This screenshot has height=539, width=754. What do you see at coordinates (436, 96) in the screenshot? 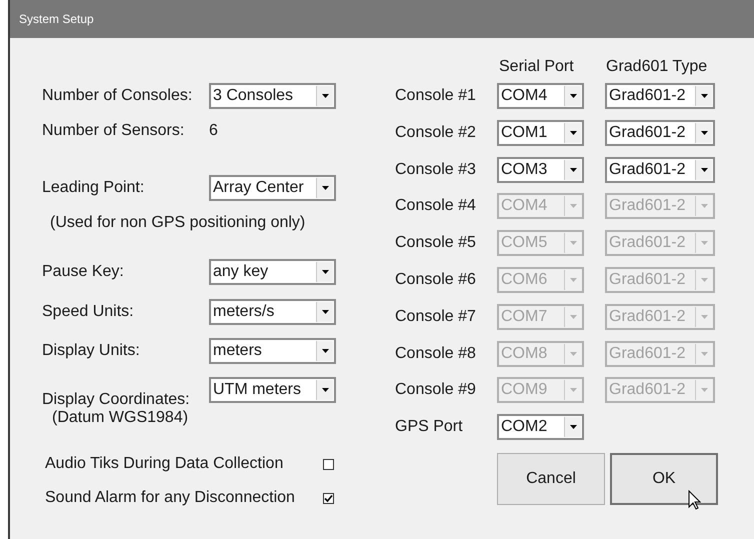
I see `console-label: Console #1` at bounding box center [436, 96].